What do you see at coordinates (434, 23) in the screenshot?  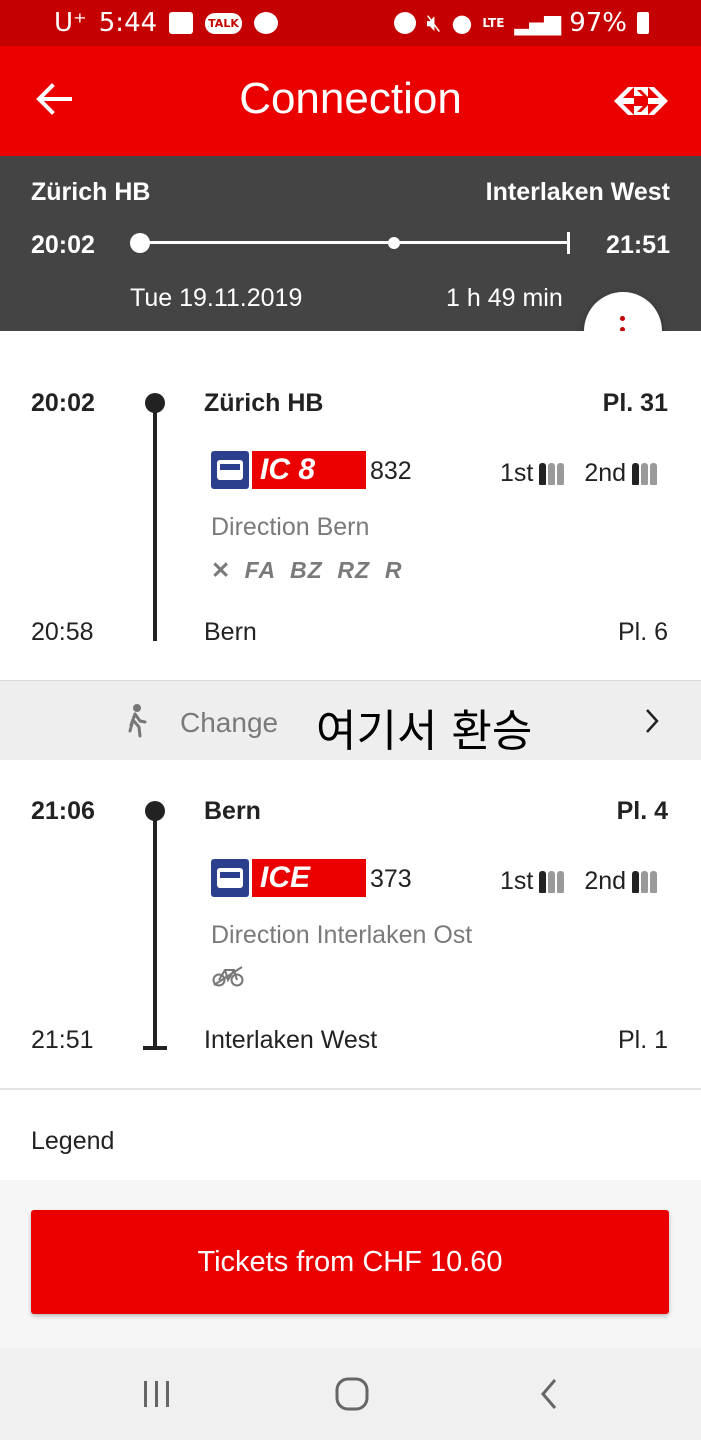 I see `mute-icon: 🔇︎` at bounding box center [434, 23].